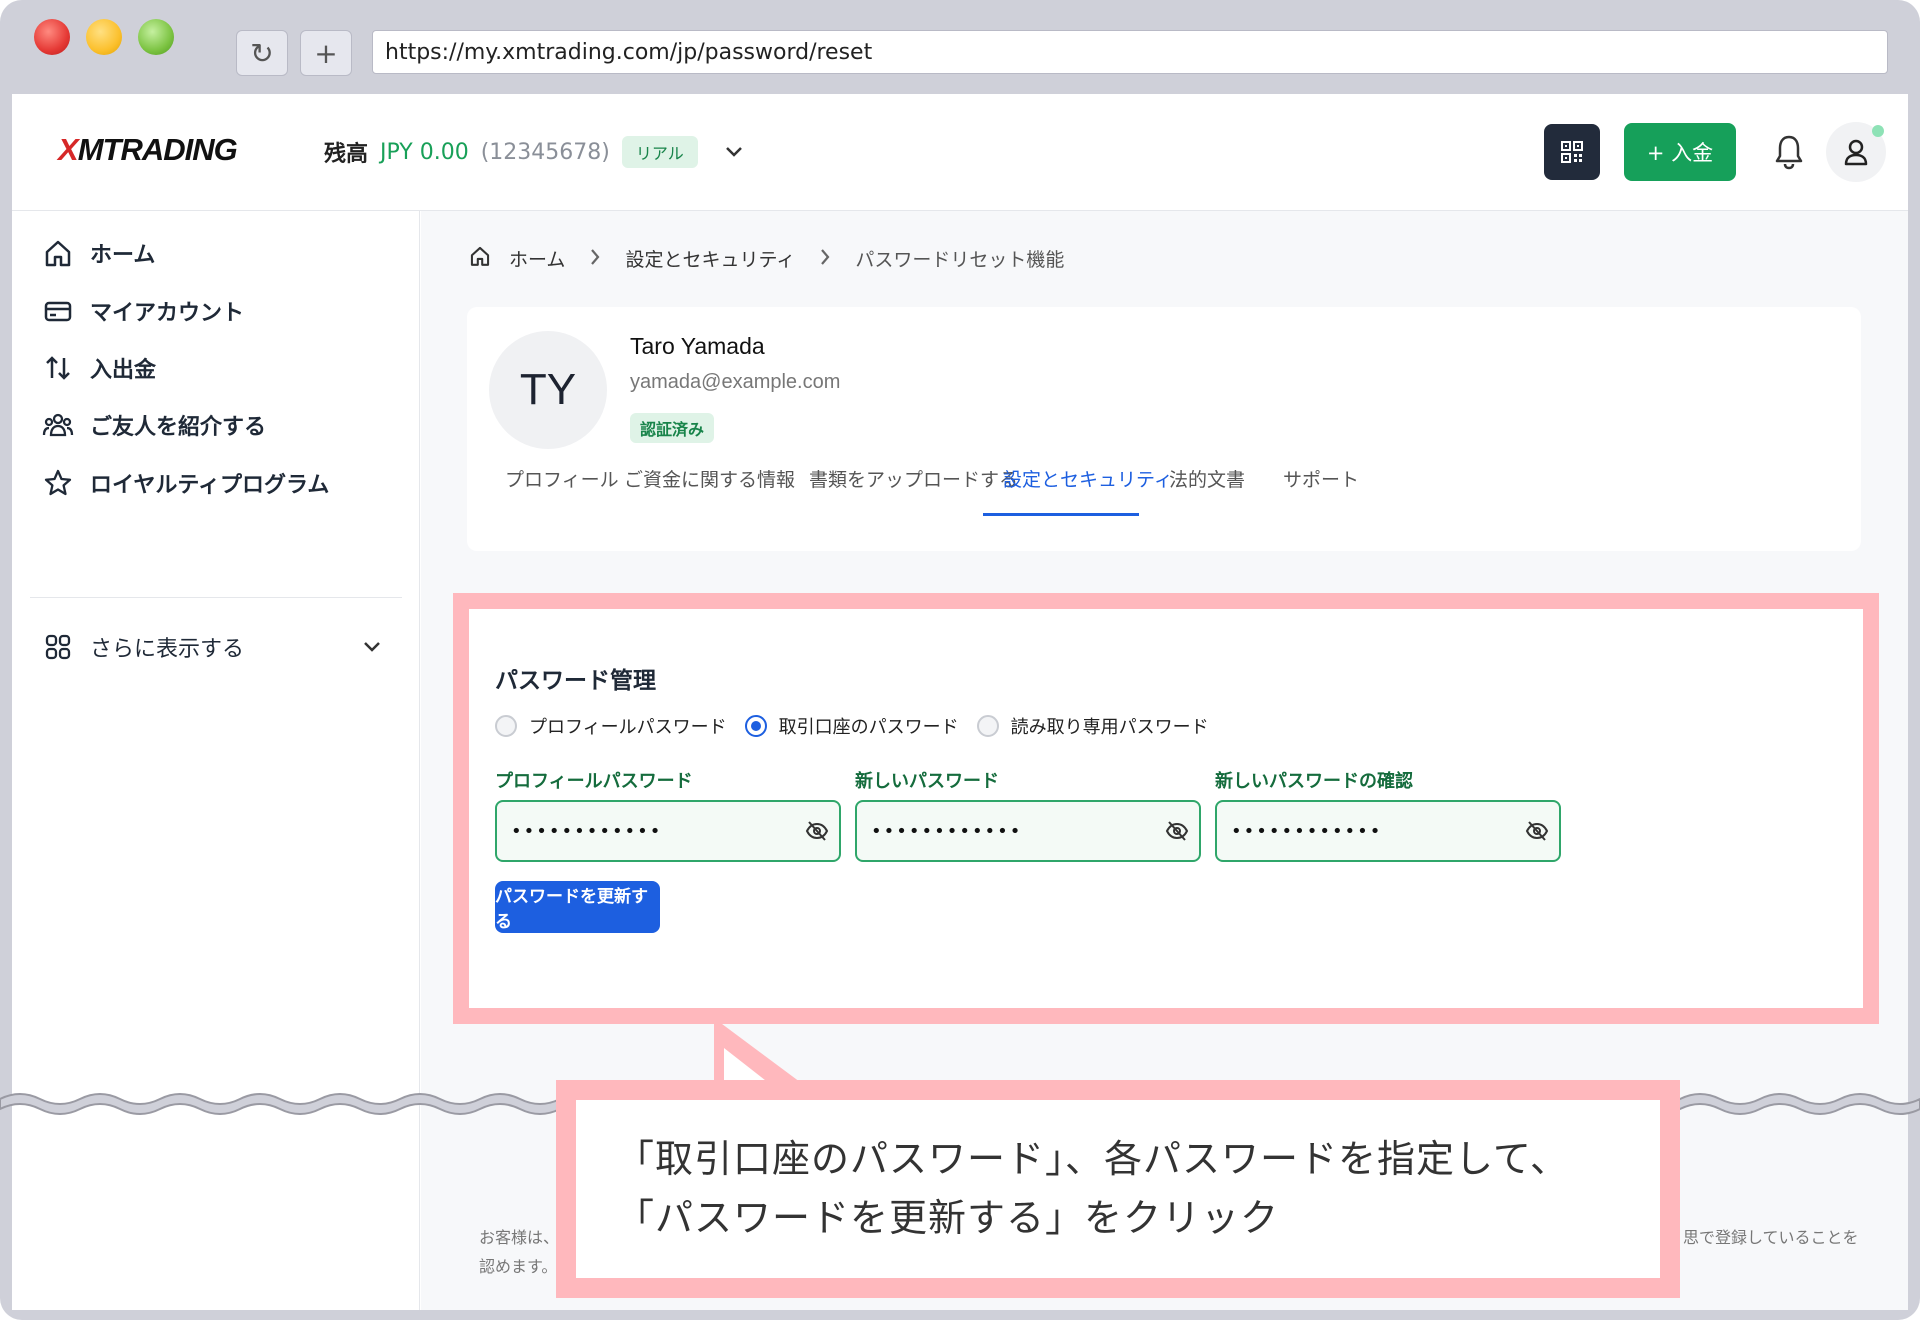  I want to click on sidebar-item-refer-friend: ご友人を紹介する, so click(154, 425).